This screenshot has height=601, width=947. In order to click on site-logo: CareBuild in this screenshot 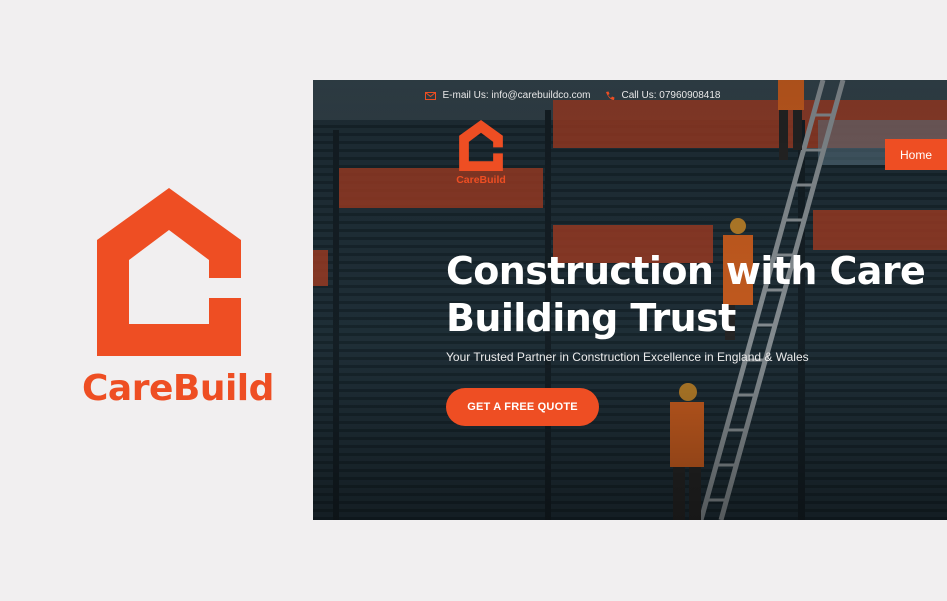, I will do `click(481, 153)`.